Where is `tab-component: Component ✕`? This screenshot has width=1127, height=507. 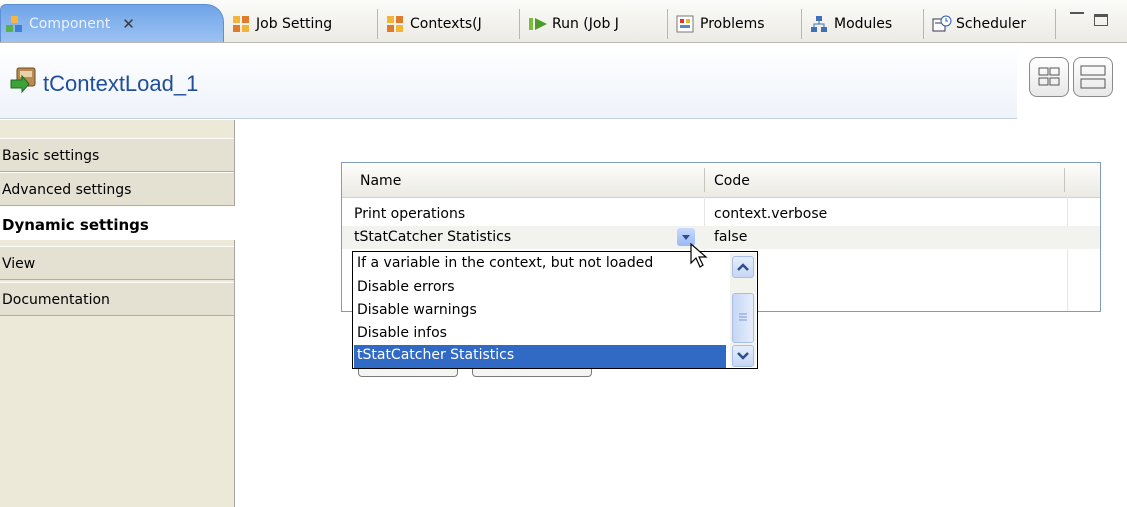
tab-component: Component ✕ is located at coordinates (112, 23).